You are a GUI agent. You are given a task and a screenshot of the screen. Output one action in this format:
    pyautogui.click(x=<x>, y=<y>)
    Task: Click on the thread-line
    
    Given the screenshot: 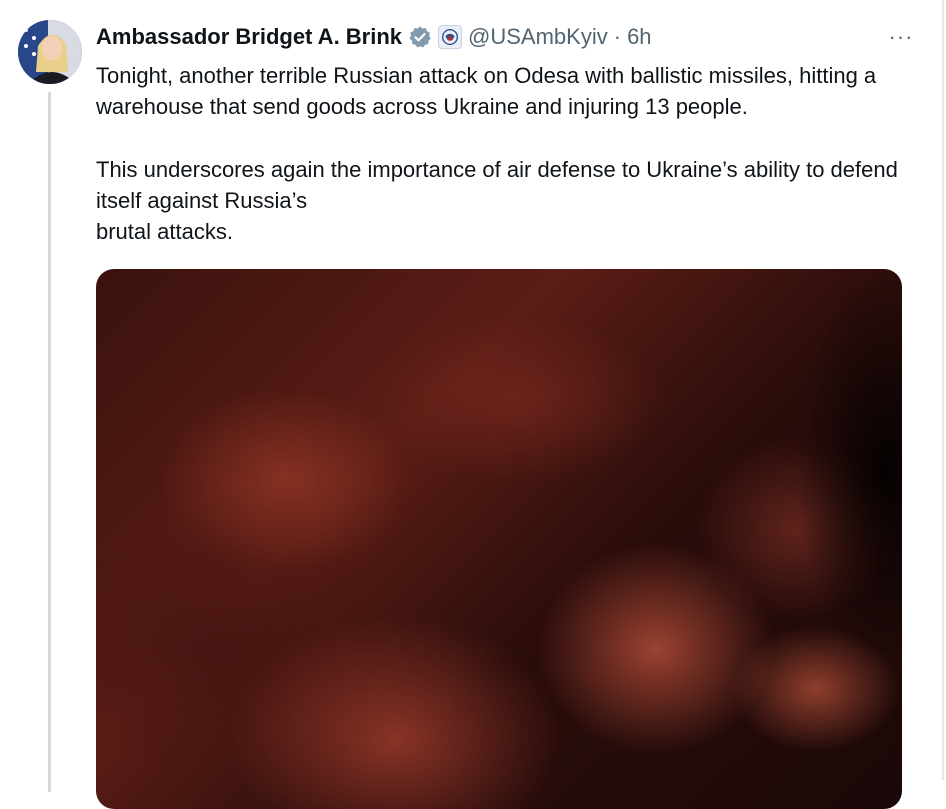 What is the action you would take?
    pyautogui.click(x=49, y=442)
    